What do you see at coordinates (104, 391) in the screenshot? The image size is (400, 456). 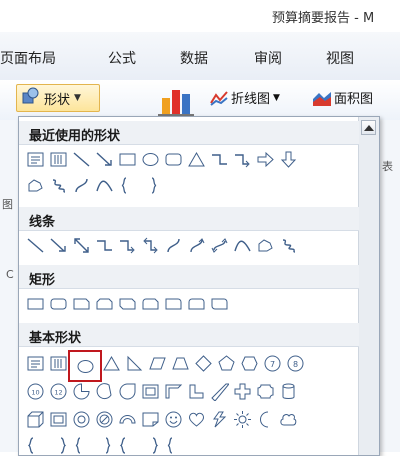 I see `chord-icon` at bounding box center [104, 391].